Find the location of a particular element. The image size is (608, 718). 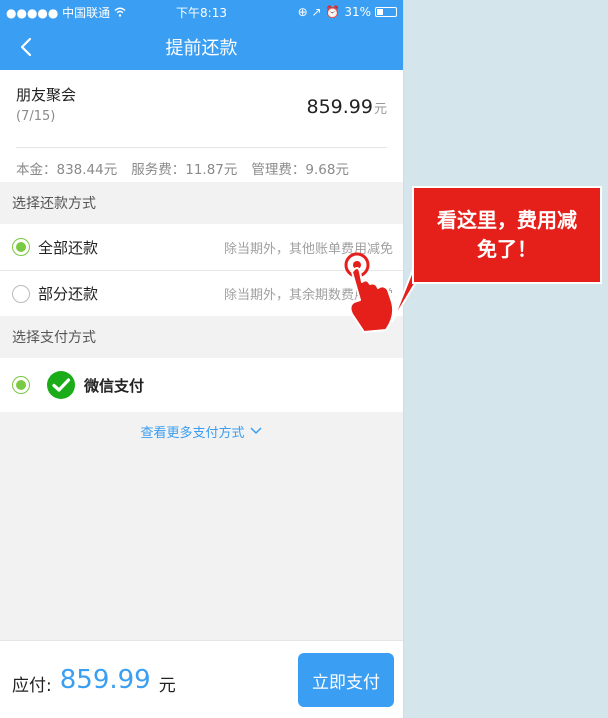

pointing-hand-icon is located at coordinates (369, 292).